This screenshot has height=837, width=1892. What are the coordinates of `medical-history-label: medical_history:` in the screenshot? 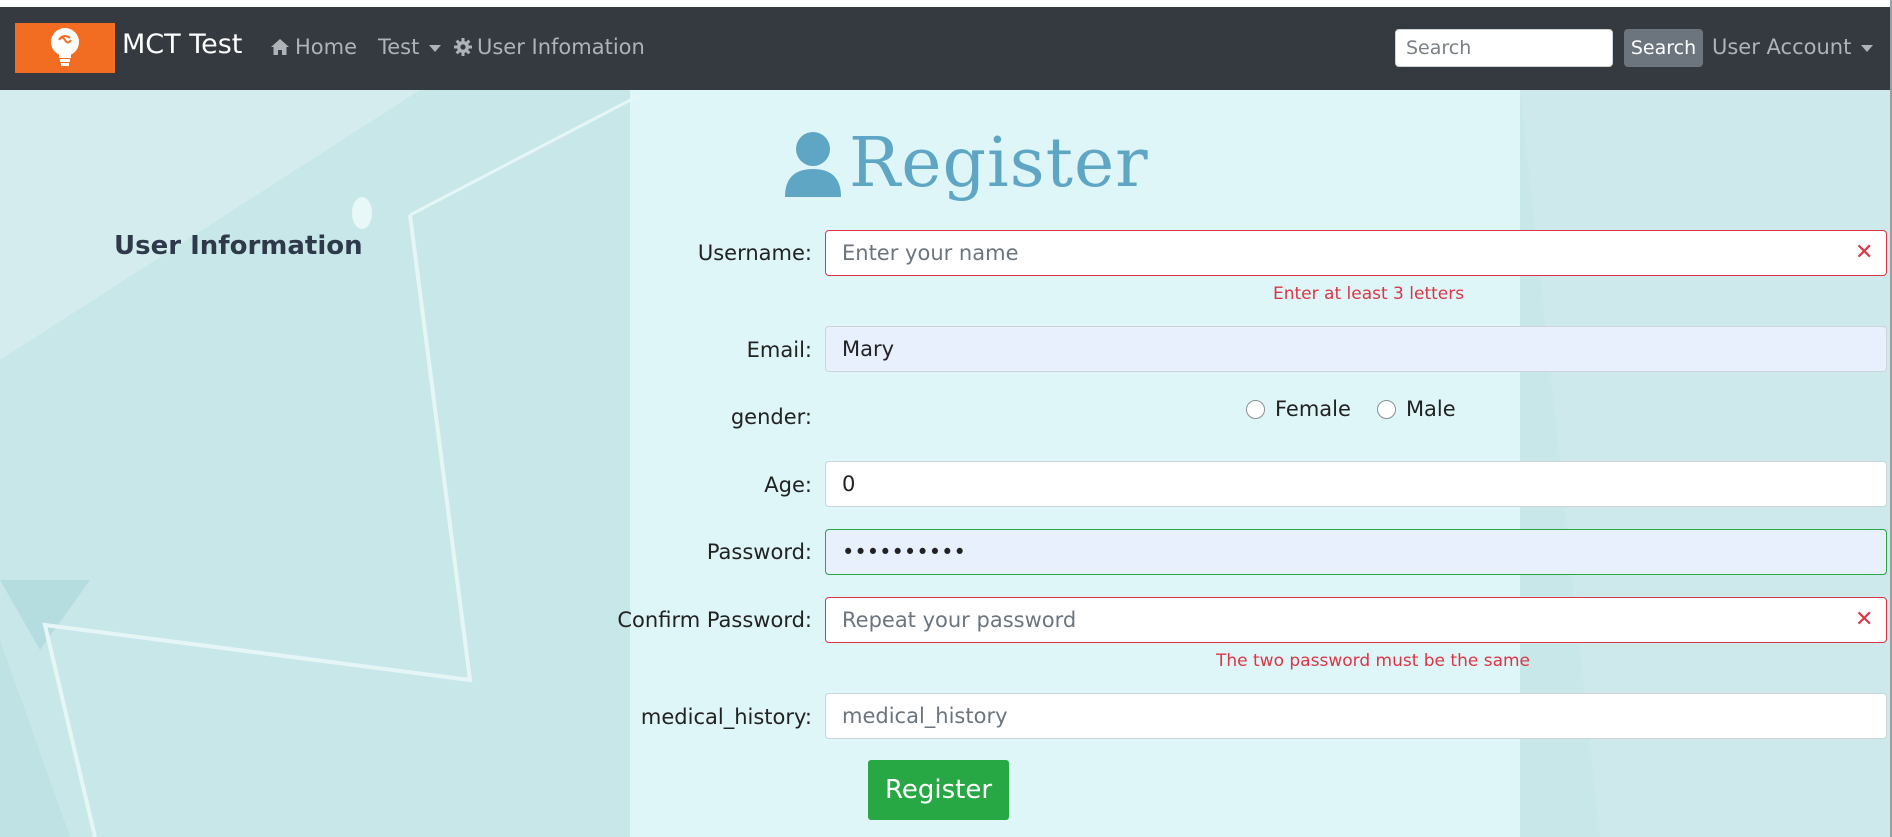 It's located at (726, 717).